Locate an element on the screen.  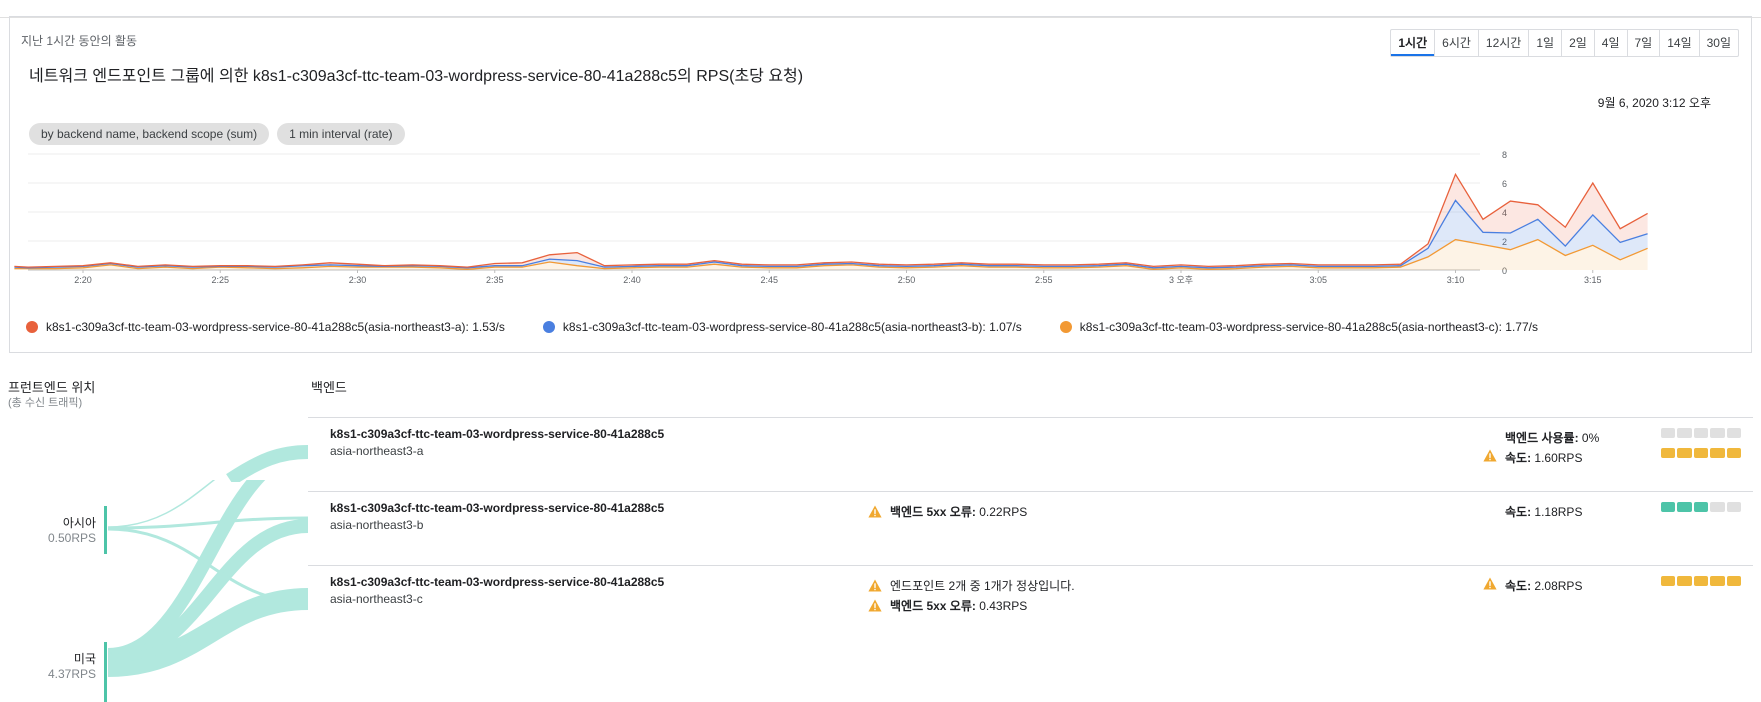
backend-zone: asia-northeast3-b is located at coordinates (377, 525).